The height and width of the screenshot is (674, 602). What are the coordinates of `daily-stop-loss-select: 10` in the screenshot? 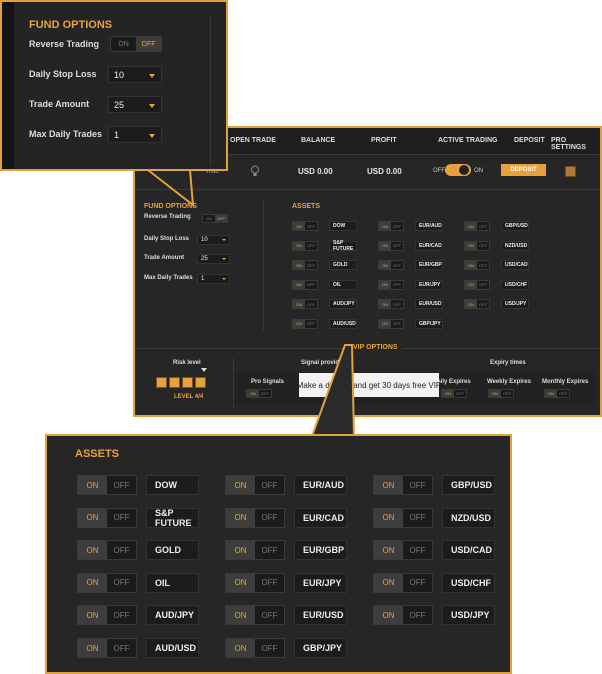 It's located at (135, 74).